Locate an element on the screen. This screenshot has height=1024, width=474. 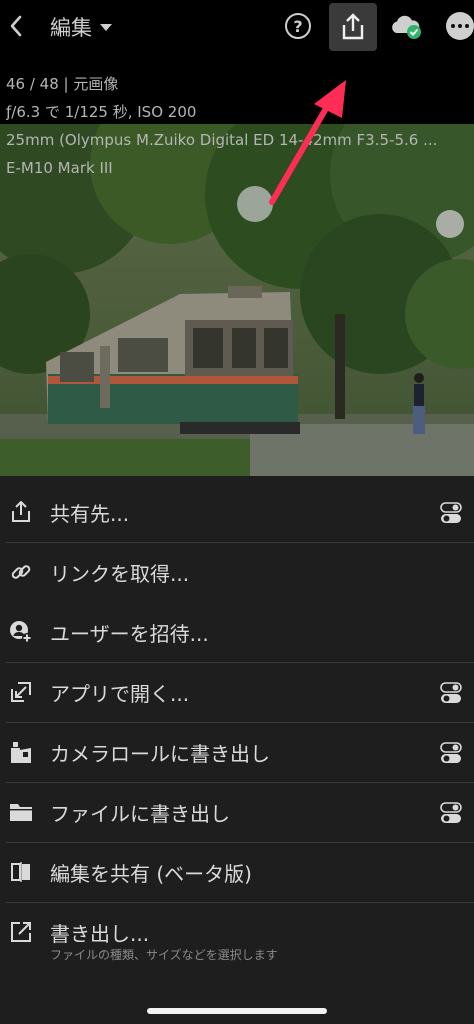
share-button is located at coordinates (353, 27).